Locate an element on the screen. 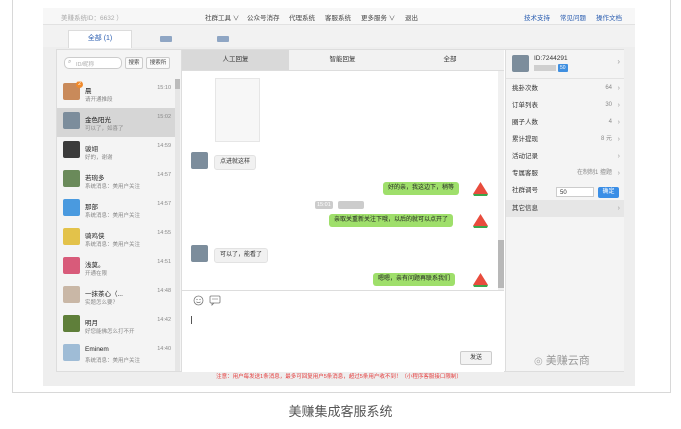  search-button: 搜索 is located at coordinates (134, 63).